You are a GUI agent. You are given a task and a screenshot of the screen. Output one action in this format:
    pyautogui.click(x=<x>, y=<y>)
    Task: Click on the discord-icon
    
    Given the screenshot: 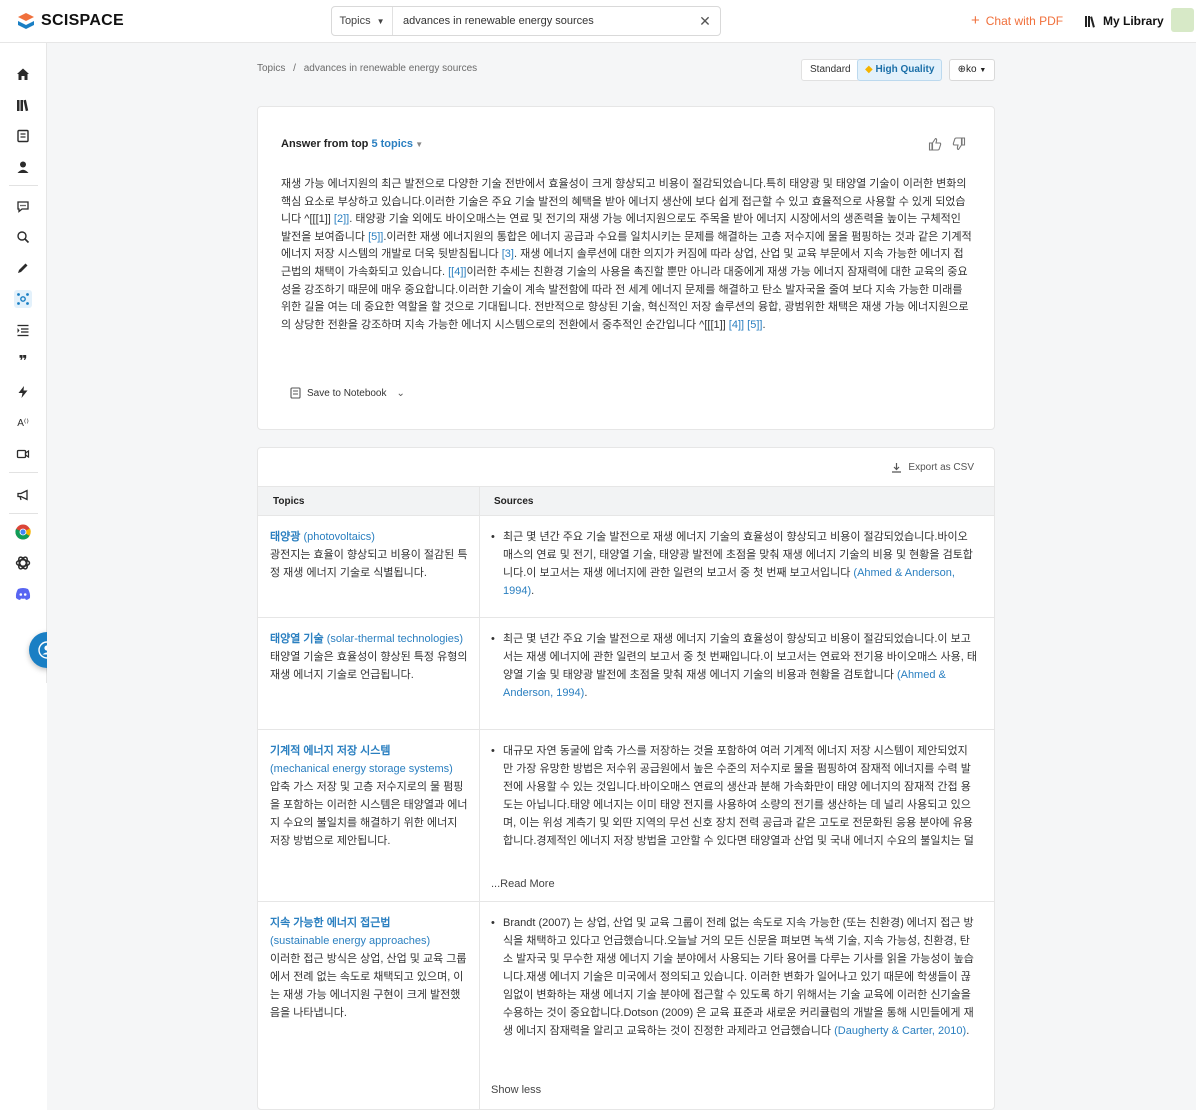 What is the action you would take?
    pyautogui.click(x=23, y=594)
    